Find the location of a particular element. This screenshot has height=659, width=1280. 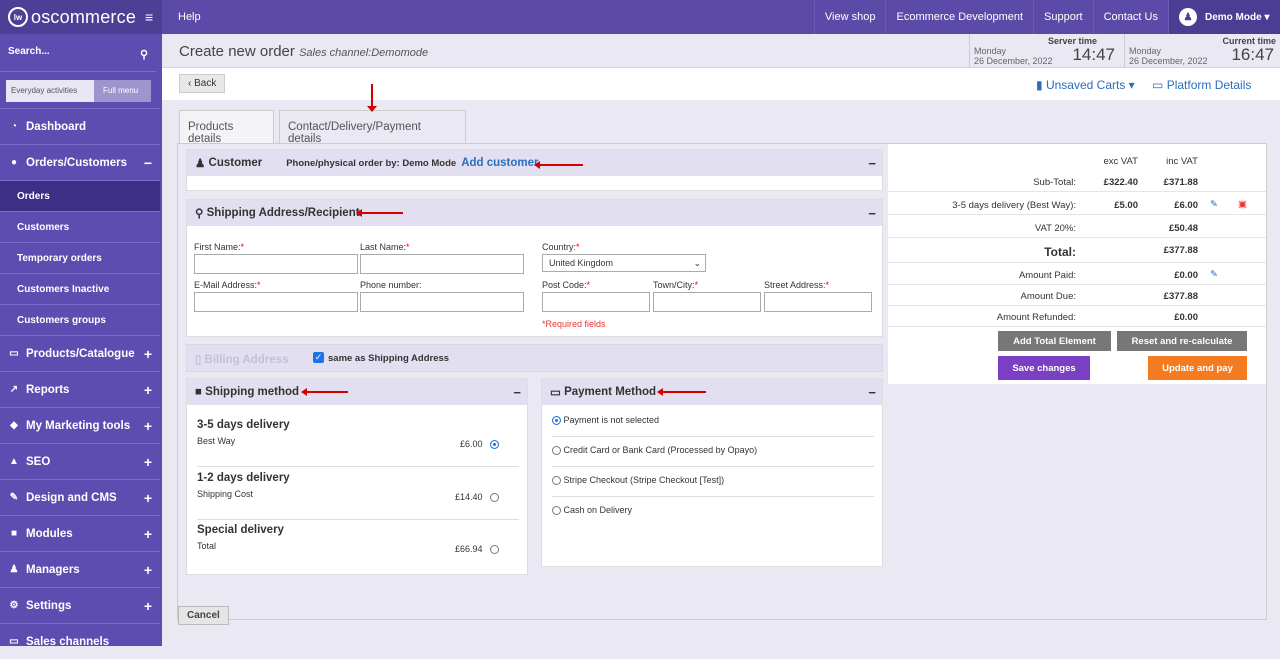

sidebar-search: Search... ⚲ is located at coordinates (78, 53).